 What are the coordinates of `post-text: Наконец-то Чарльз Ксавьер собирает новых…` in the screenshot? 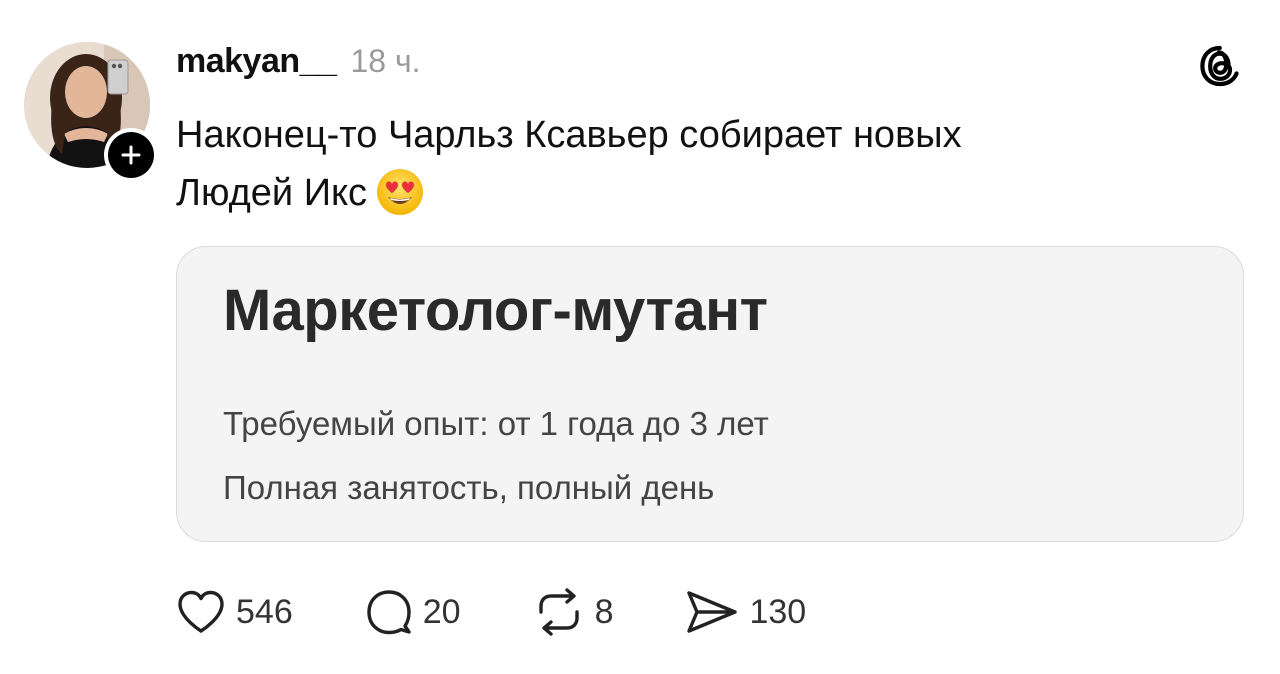 It's located at (686, 164).